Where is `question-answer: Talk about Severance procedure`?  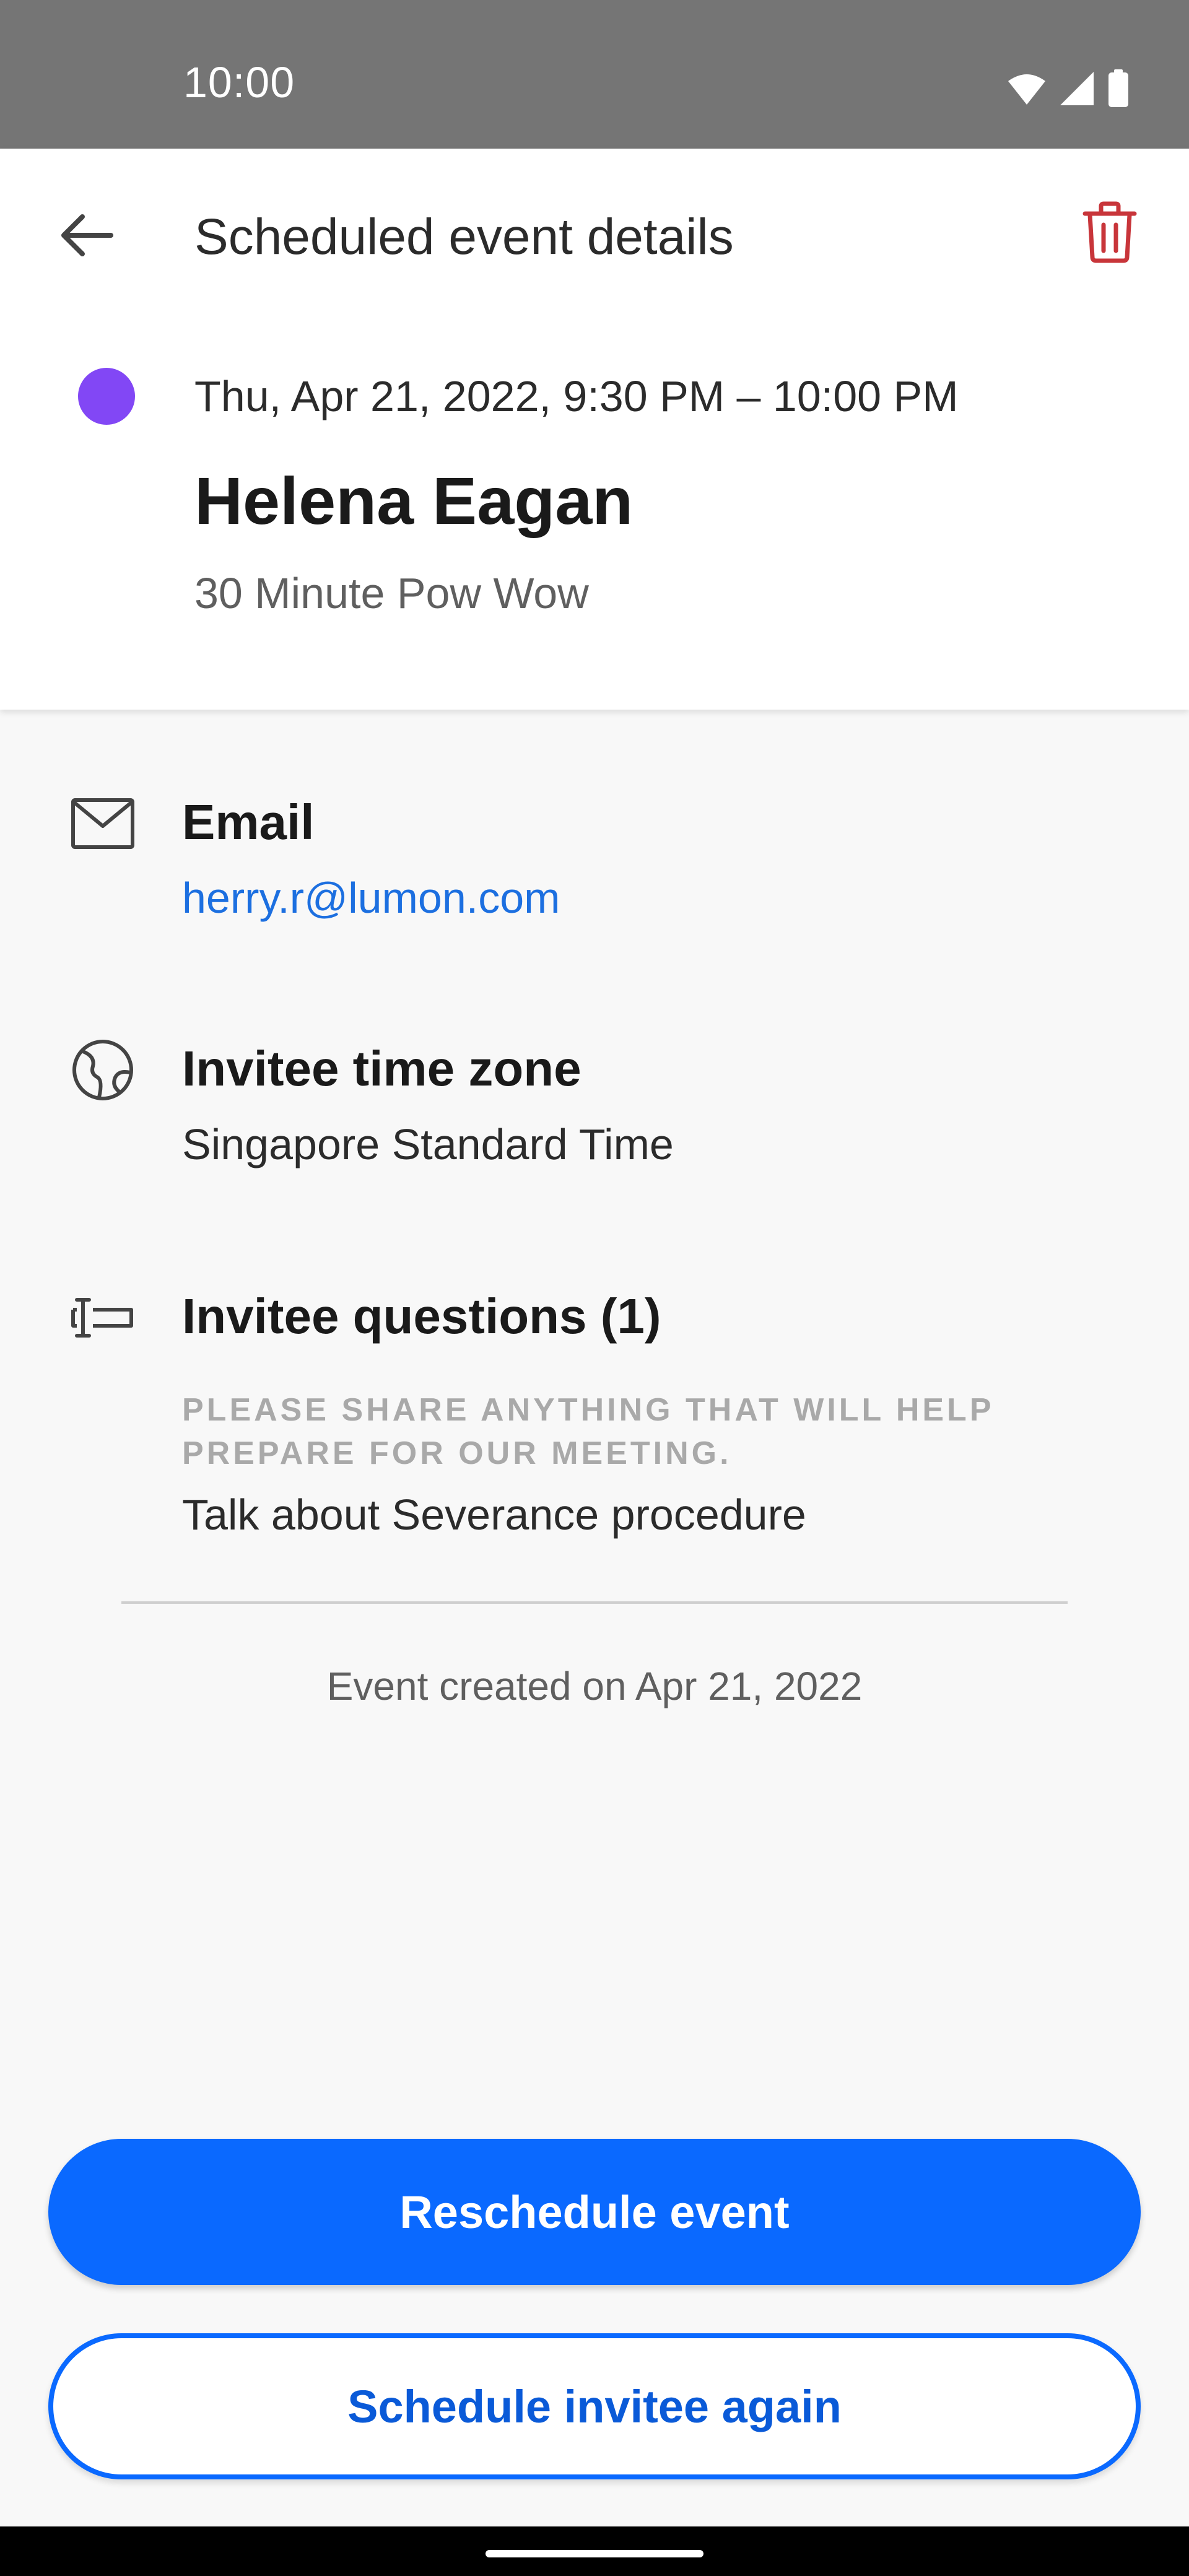 question-answer: Talk about Severance procedure is located at coordinates (494, 1515).